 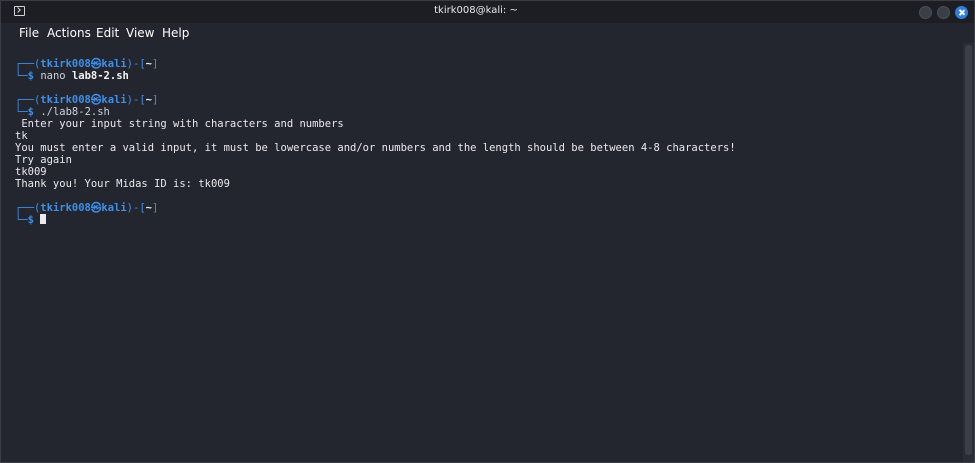 What do you see at coordinates (107, 33) in the screenshot?
I see `menu-edit: Edit` at bounding box center [107, 33].